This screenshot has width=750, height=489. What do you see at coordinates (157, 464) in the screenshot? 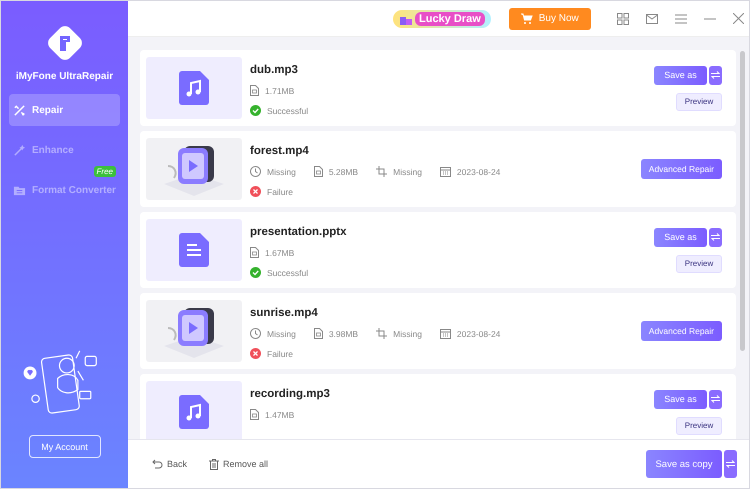
I see `undo-arrow-icon` at bounding box center [157, 464].